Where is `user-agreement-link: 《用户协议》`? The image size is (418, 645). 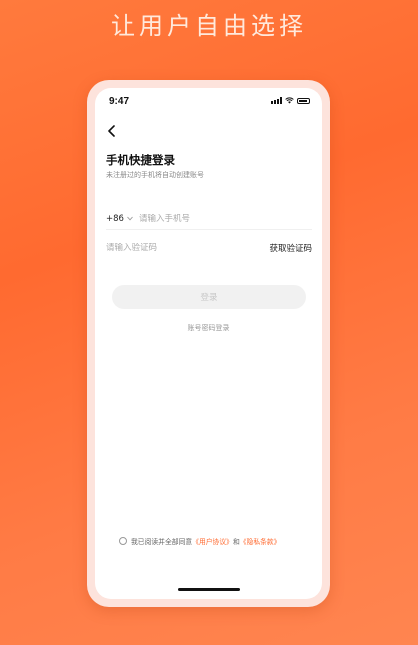
user-agreement-link: 《用户协议》 is located at coordinates (212, 541).